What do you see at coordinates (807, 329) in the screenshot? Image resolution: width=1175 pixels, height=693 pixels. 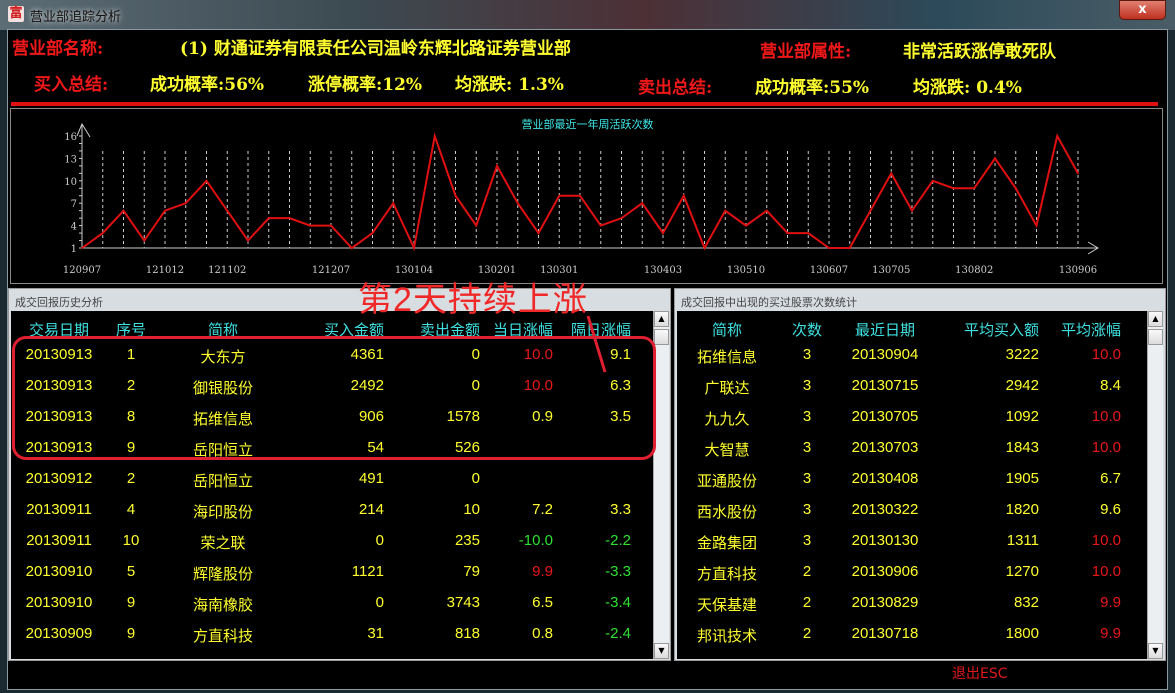 I see `column-header: 次数` at bounding box center [807, 329].